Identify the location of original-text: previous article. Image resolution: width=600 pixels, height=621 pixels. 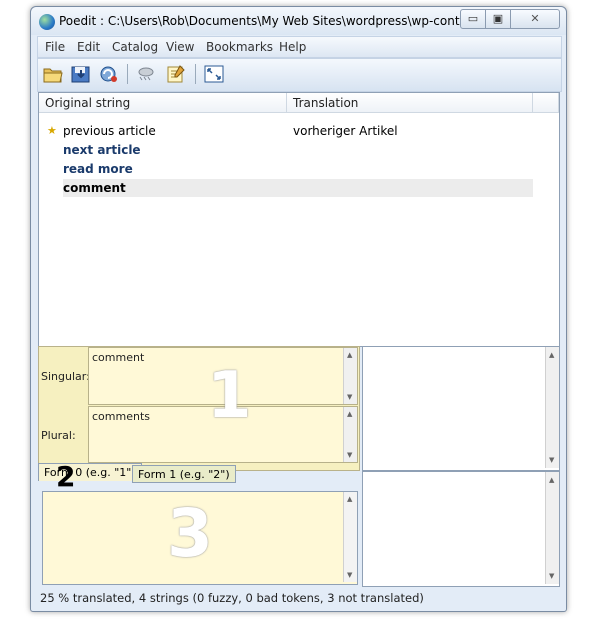
(109, 131).